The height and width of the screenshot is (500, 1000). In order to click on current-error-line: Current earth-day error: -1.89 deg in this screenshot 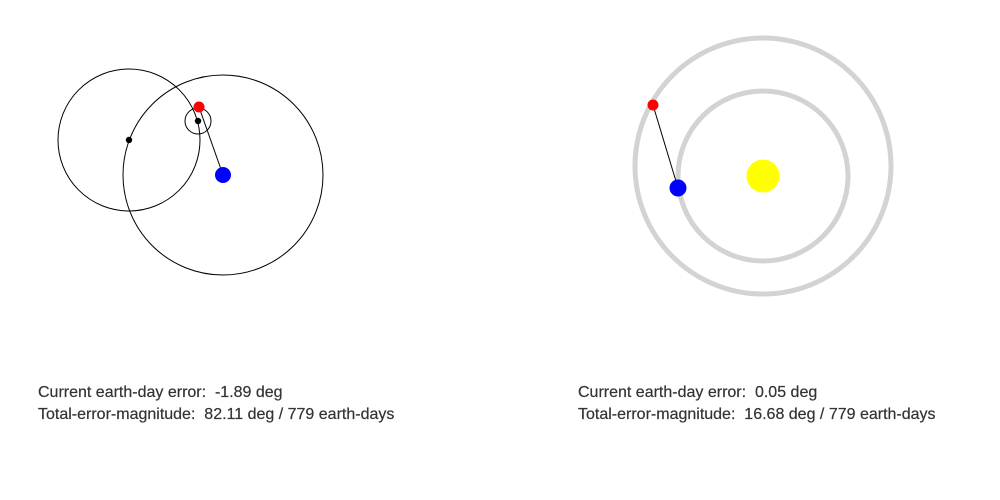, I will do `click(216, 393)`.